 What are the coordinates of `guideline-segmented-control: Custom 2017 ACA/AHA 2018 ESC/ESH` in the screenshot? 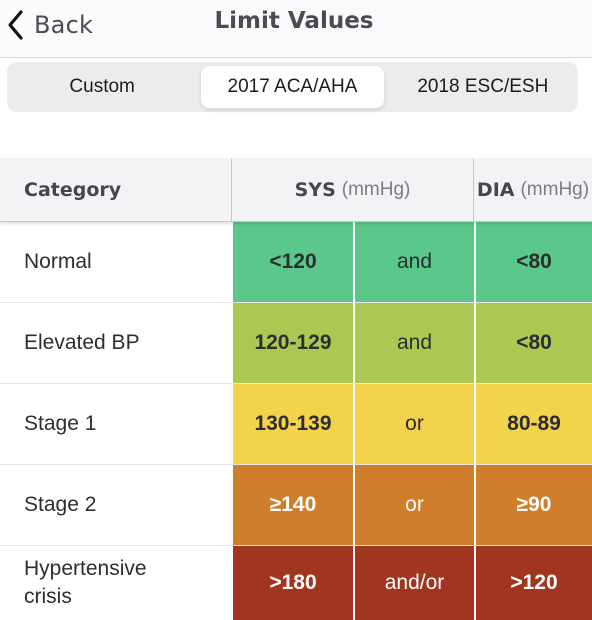 It's located at (292, 87).